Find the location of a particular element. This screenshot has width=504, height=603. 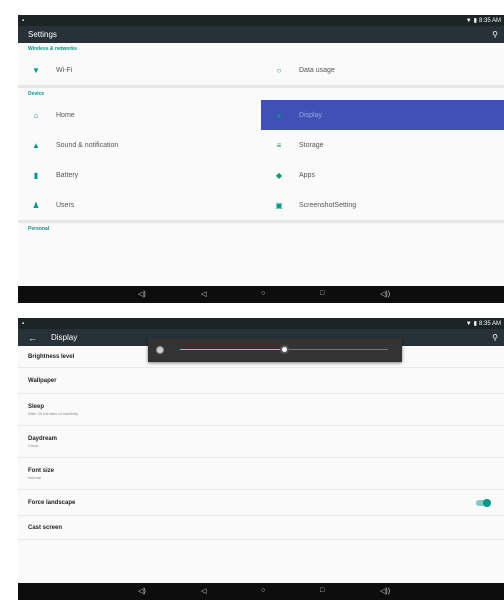

settings-item-screenshot: ▣ ScreenshotSetting is located at coordinates (382, 205).